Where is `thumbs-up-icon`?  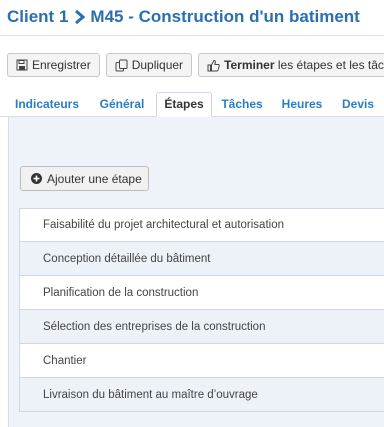 thumbs-up-icon is located at coordinates (213, 65).